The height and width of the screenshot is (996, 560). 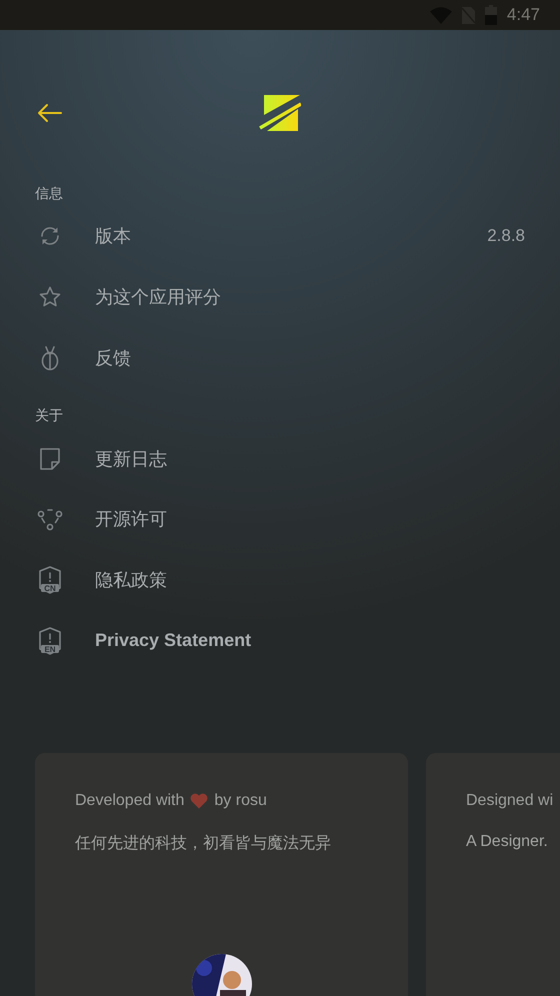 What do you see at coordinates (113, 236) in the screenshot?
I see `item-label: 版本` at bounding box center [113, 236].